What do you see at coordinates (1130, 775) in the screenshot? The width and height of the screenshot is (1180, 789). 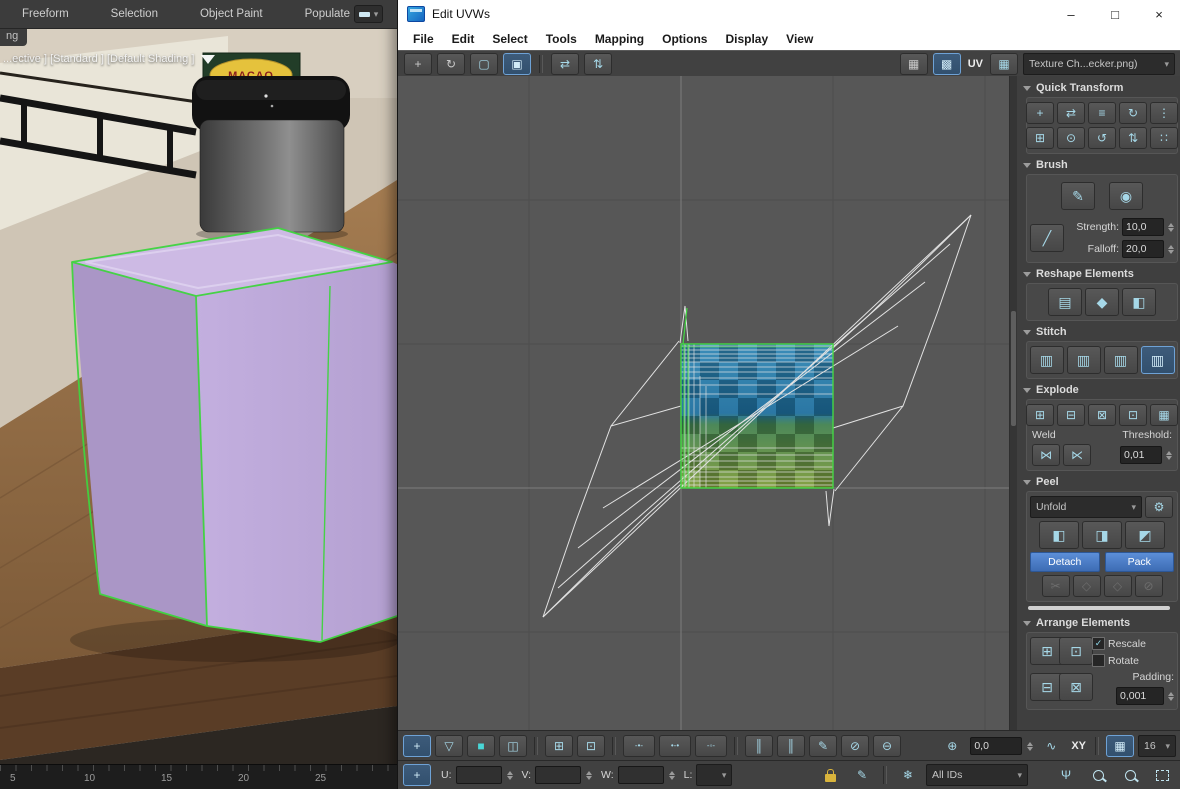 I see `zoom-extents-button` at bounding box center [1130, 775].